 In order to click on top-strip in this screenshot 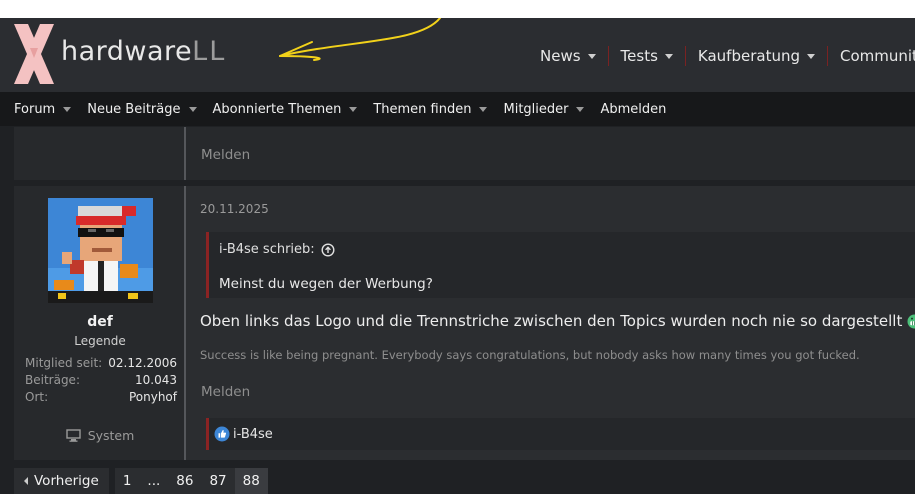, I will do `click(457, 9)`.